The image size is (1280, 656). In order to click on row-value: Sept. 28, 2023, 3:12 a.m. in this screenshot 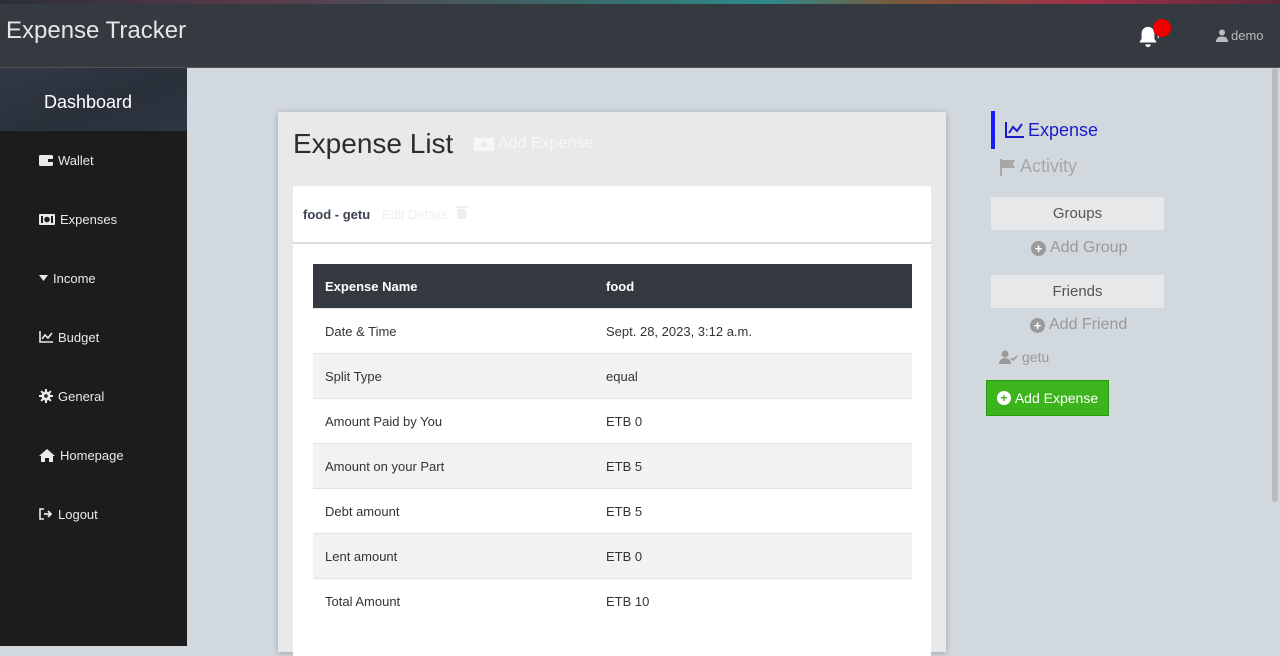, I will do `click(753, 331)`.